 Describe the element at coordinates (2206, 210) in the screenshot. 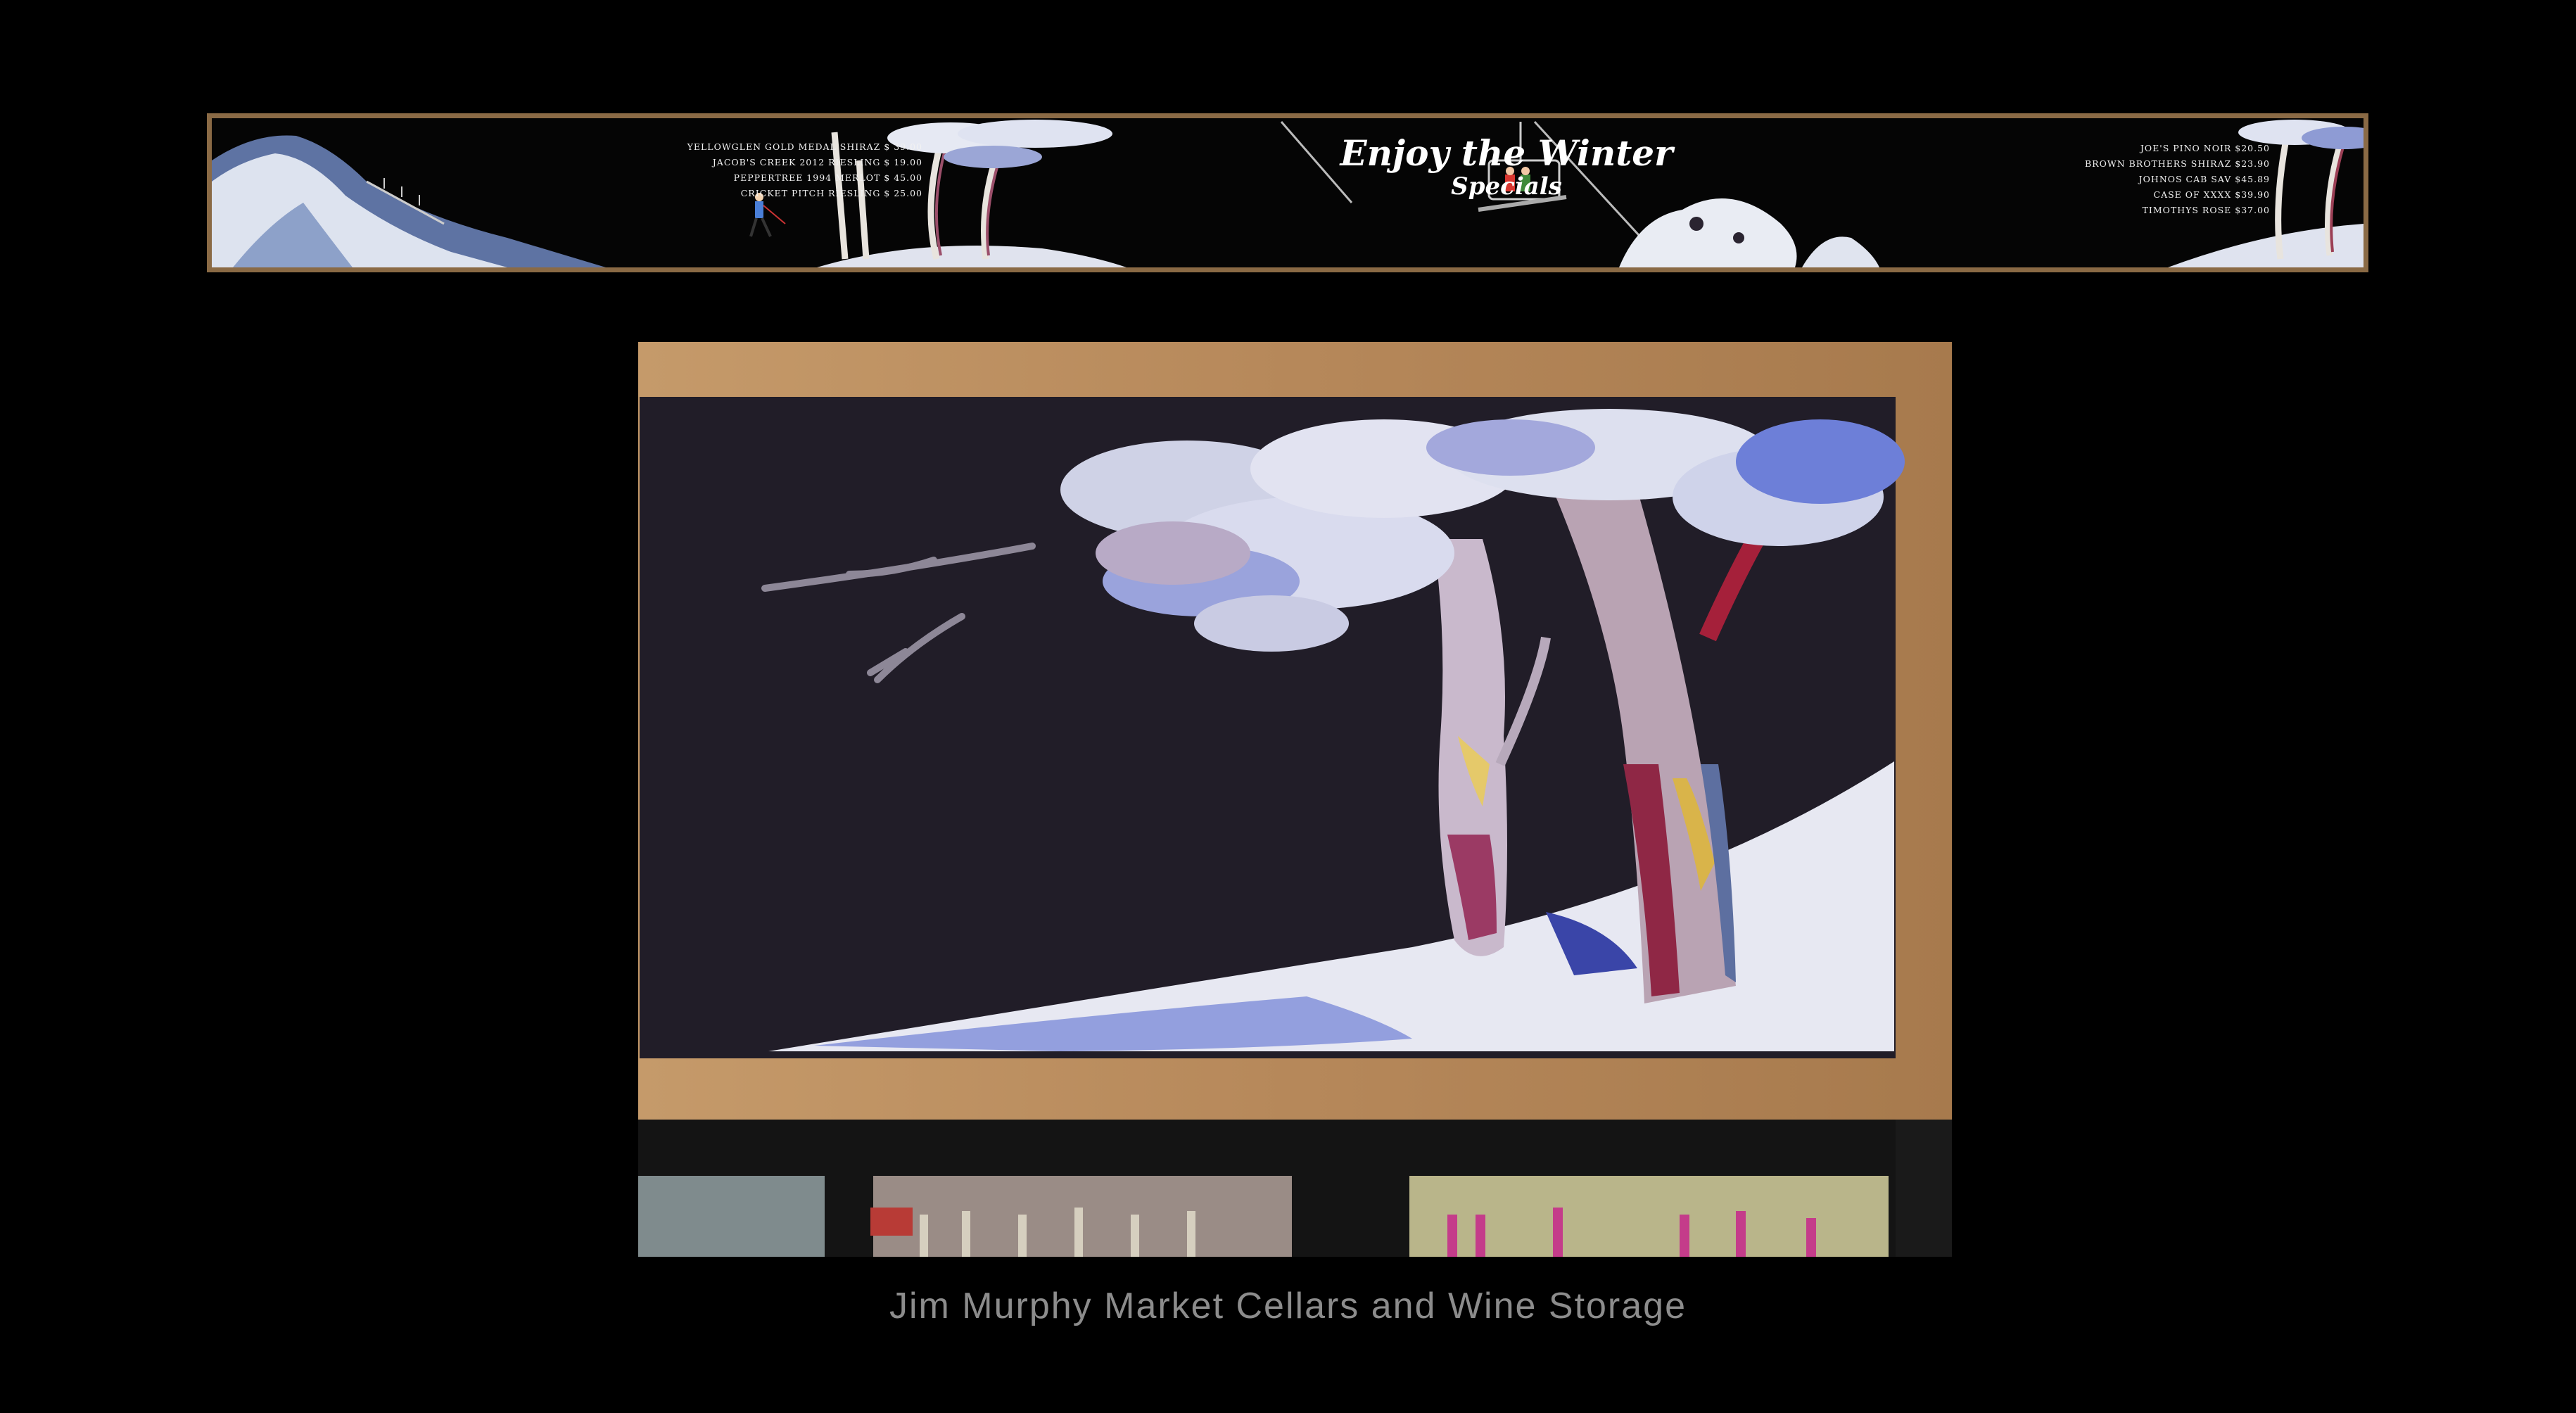

I see `menu-item: Timothys Rose $37.00` at that location.